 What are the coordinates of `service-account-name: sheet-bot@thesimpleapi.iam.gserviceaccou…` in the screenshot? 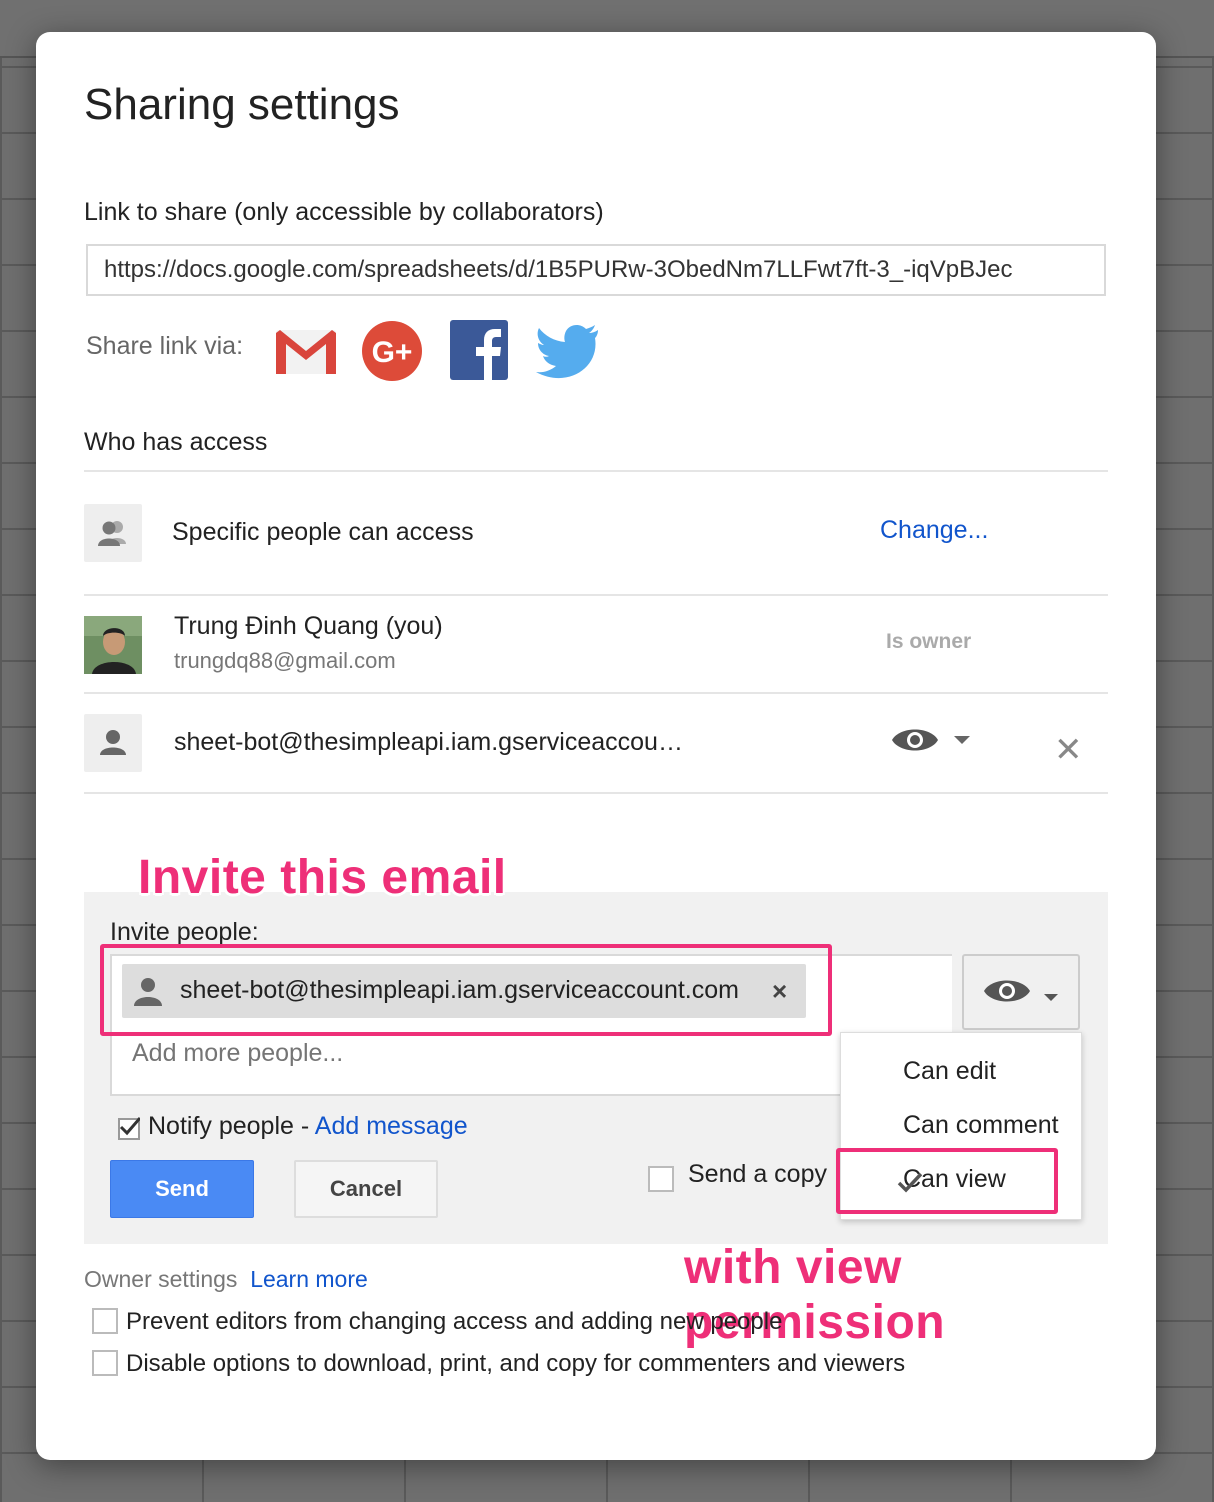 It's located at (428, 742).